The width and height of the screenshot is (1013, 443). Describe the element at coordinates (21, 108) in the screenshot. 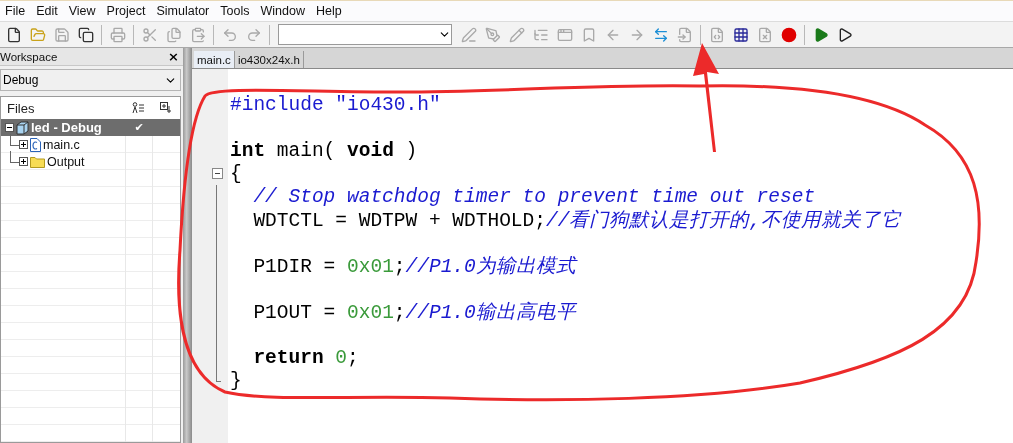

I see `column-header: Files` at that location.